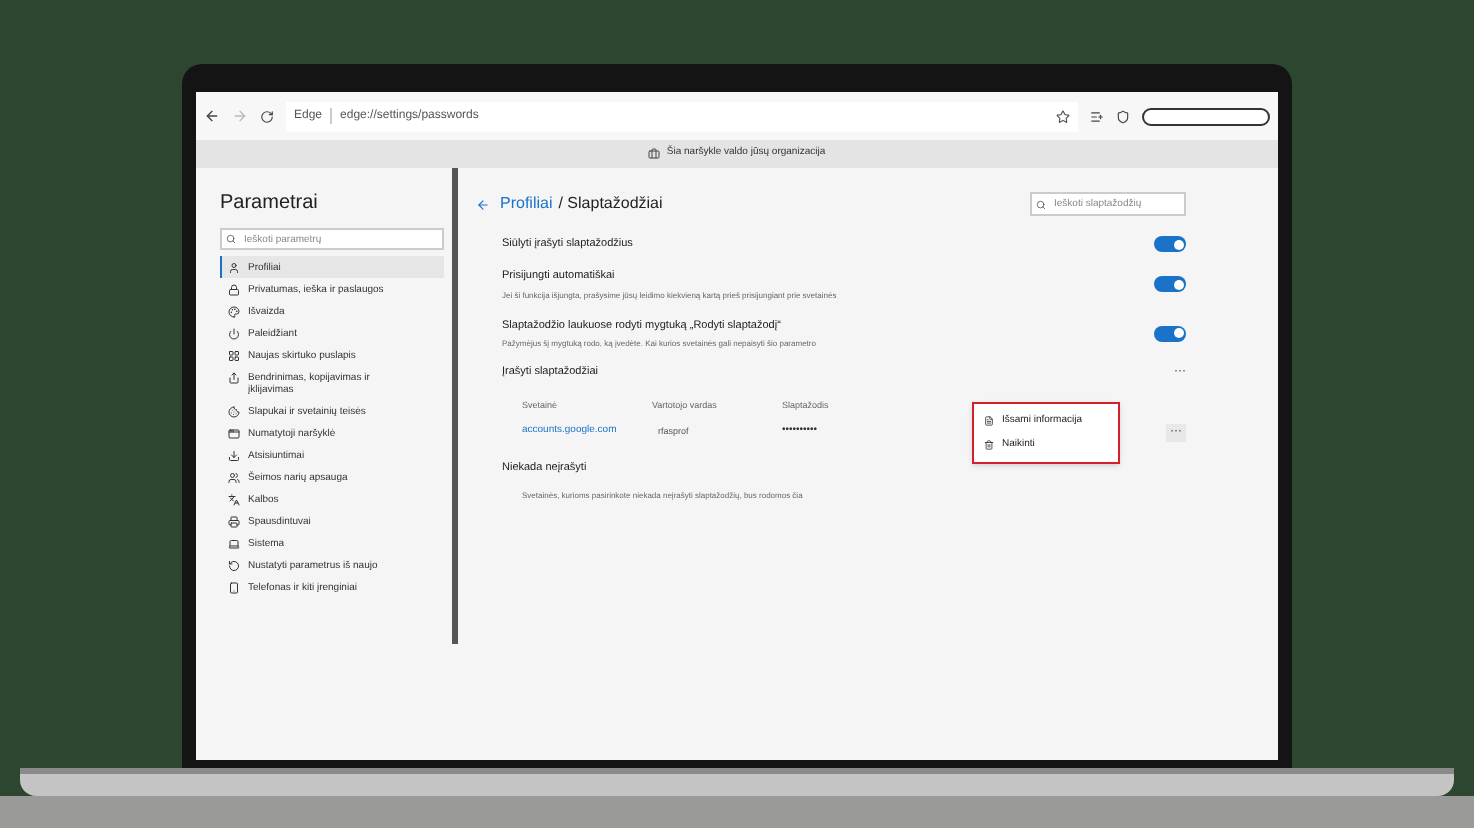  I want to click on document-icon, so click(989, 420).